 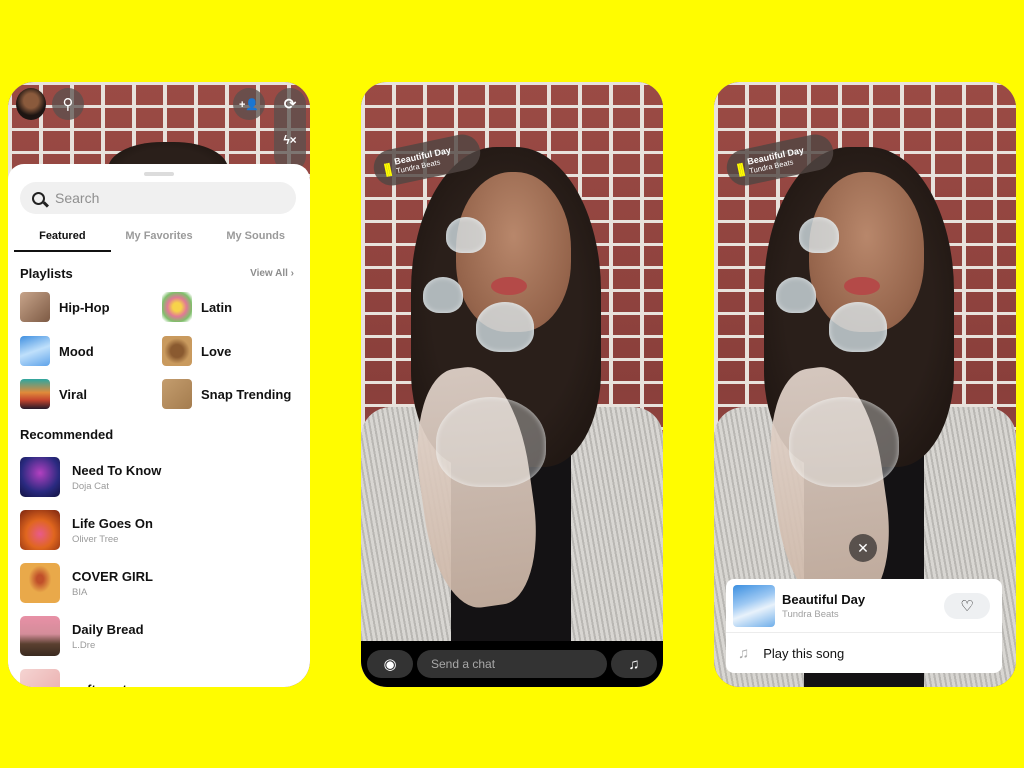 I want to click on add-friend-icon: +👤, so click(x=249, y=104).